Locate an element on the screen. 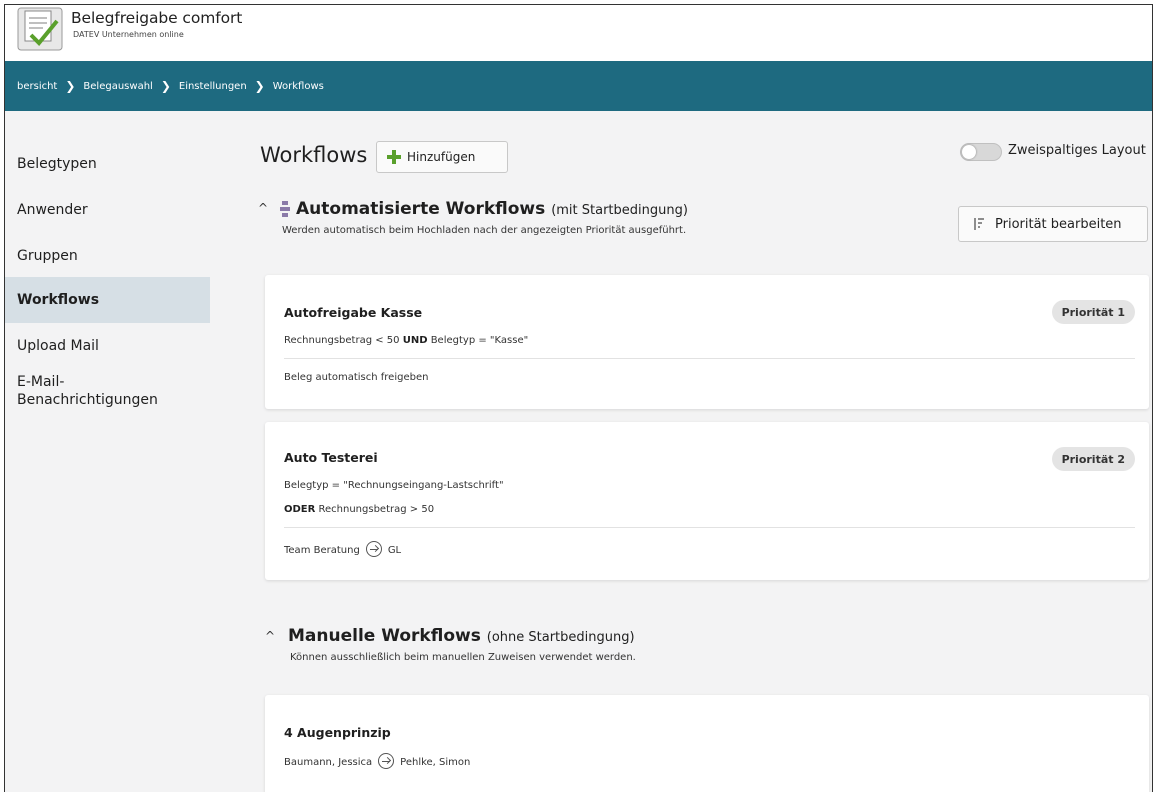  two-column-layout-toggle is located at coordinates (981, 152).